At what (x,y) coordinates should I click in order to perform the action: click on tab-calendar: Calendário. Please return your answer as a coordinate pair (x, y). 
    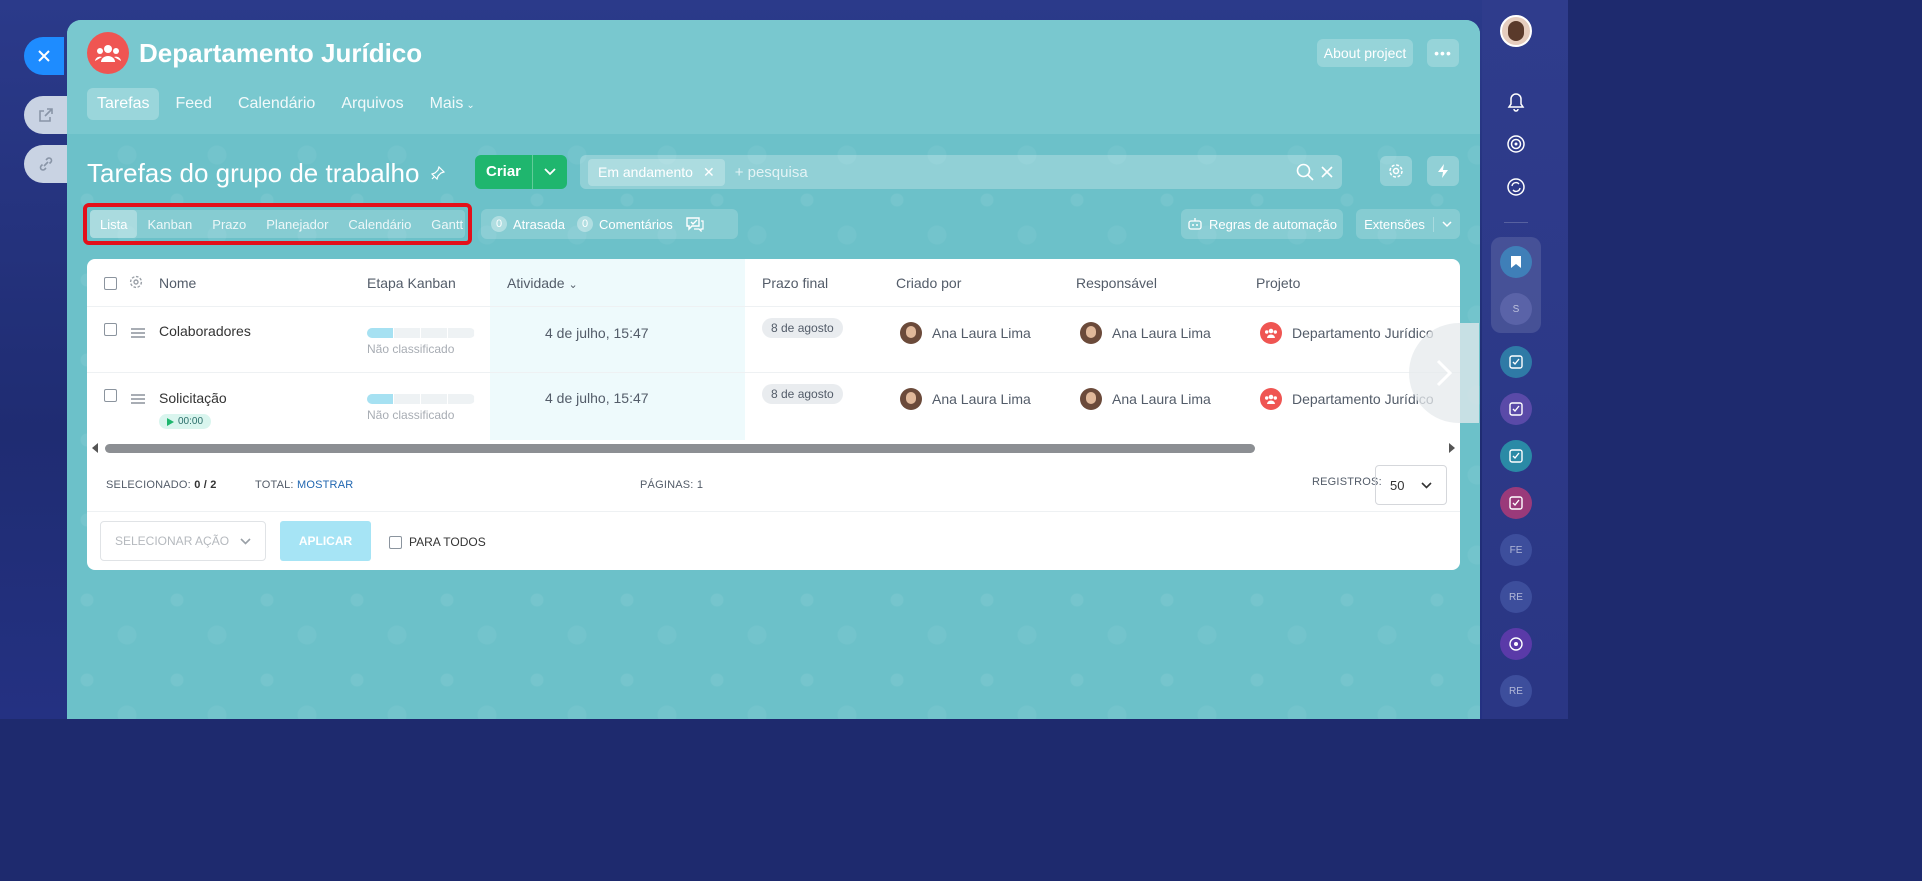
    Looking at the image, I should click on (379, 224).